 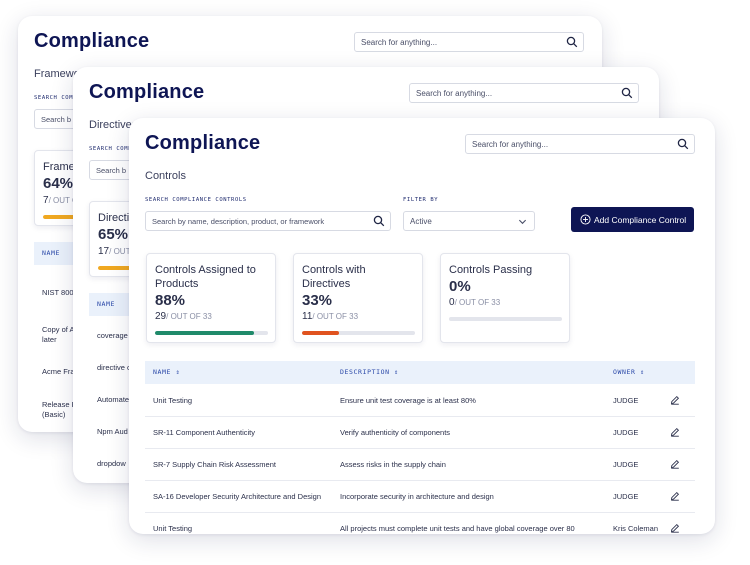 I want to click on search-controls-label: SEARCH COMPLIANCE CONTROLS, so click(x=196, y=200).